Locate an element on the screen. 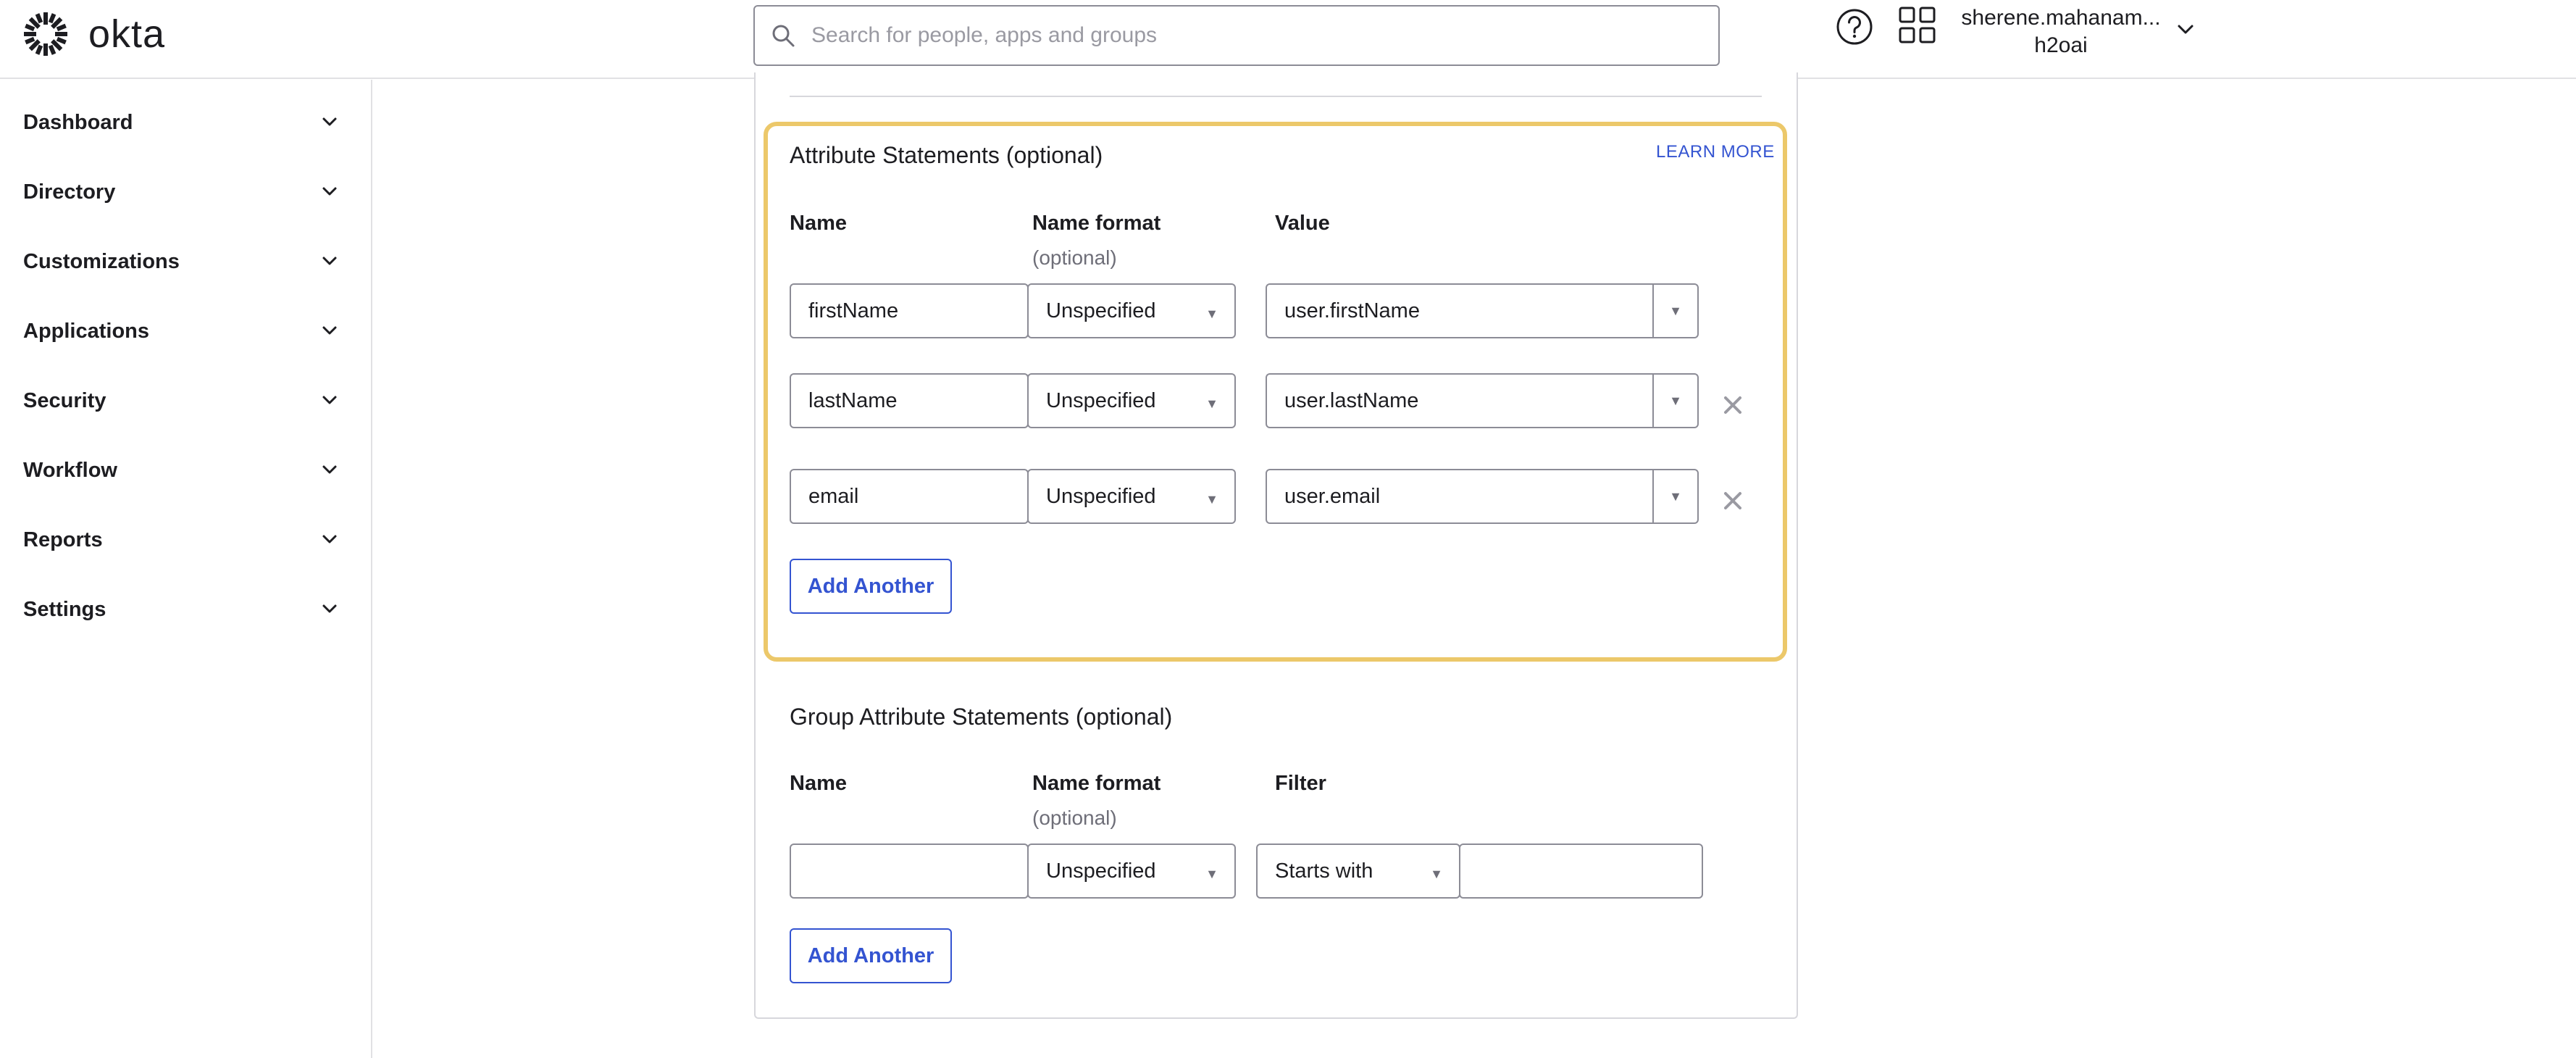  filter-type-select: Starts with ▼ is located at coordinates (1358, 871).